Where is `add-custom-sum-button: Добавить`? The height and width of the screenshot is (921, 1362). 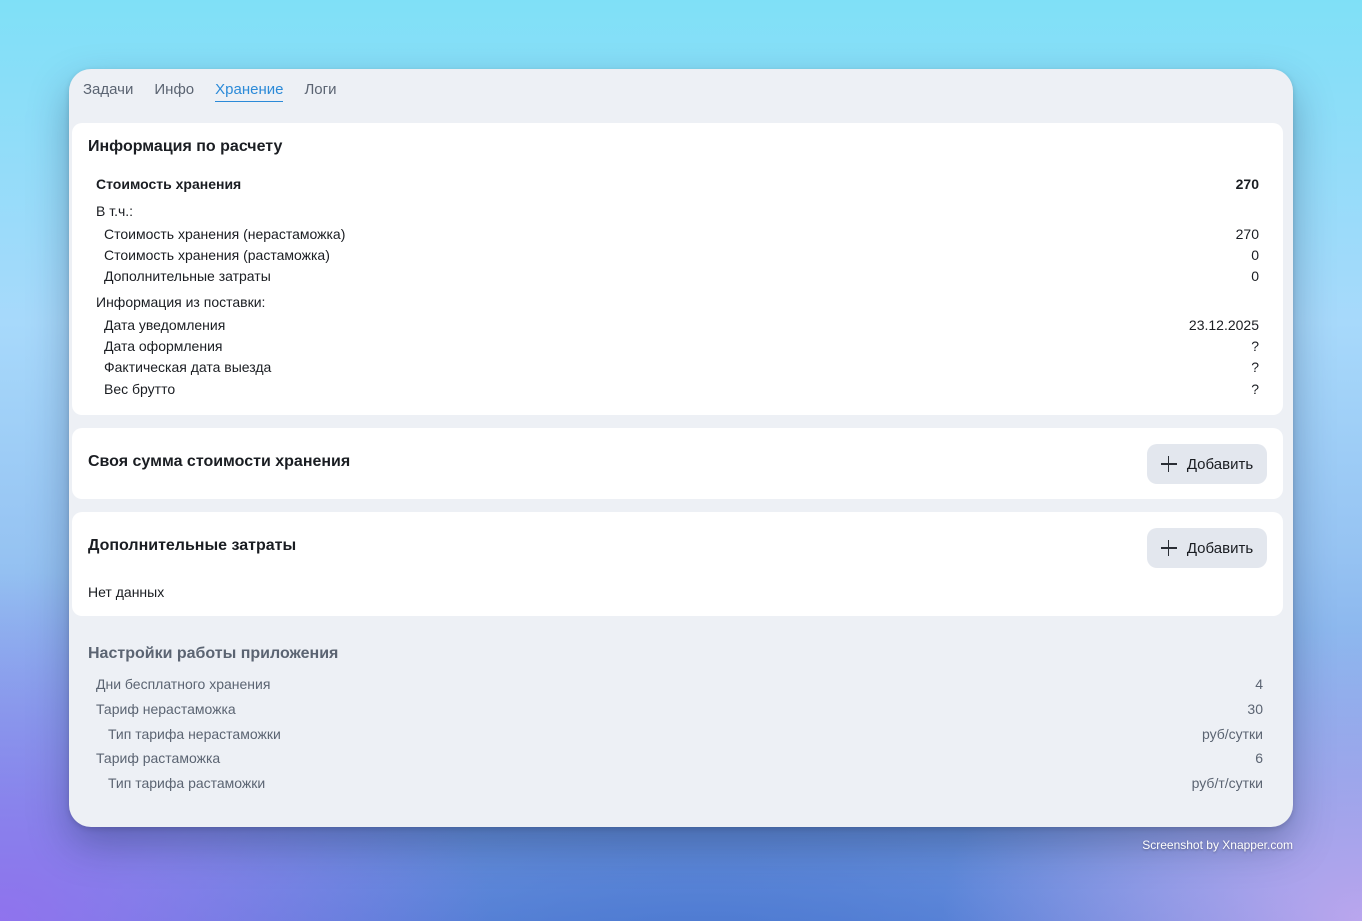 add-custom-sum-button: Добавить is located at coordinates (1207, 464).